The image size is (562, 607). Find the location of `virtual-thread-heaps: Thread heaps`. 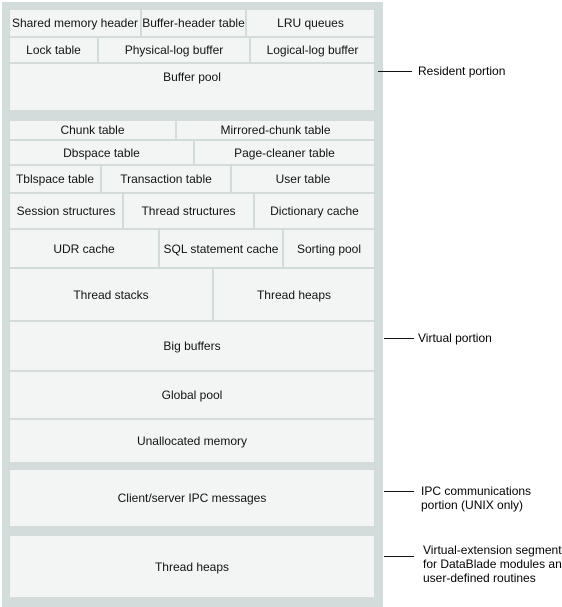

virtual-thread-heaps: Thread heaps is located at coordinates (294, 294).